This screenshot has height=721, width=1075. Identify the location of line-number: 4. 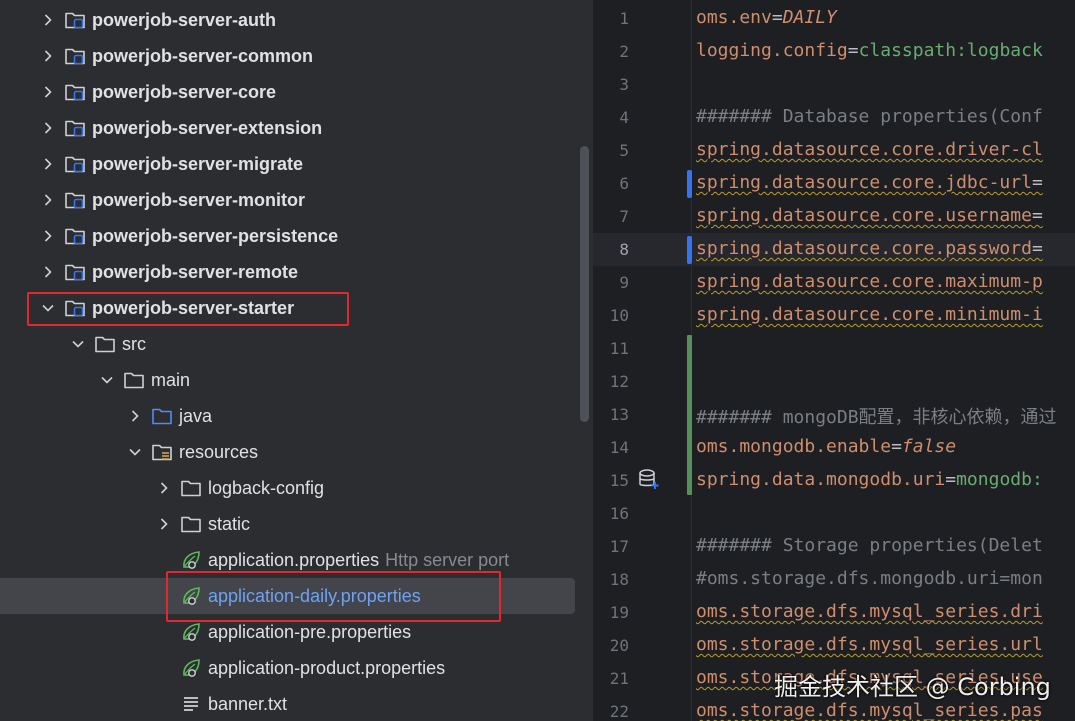
(624, 117).